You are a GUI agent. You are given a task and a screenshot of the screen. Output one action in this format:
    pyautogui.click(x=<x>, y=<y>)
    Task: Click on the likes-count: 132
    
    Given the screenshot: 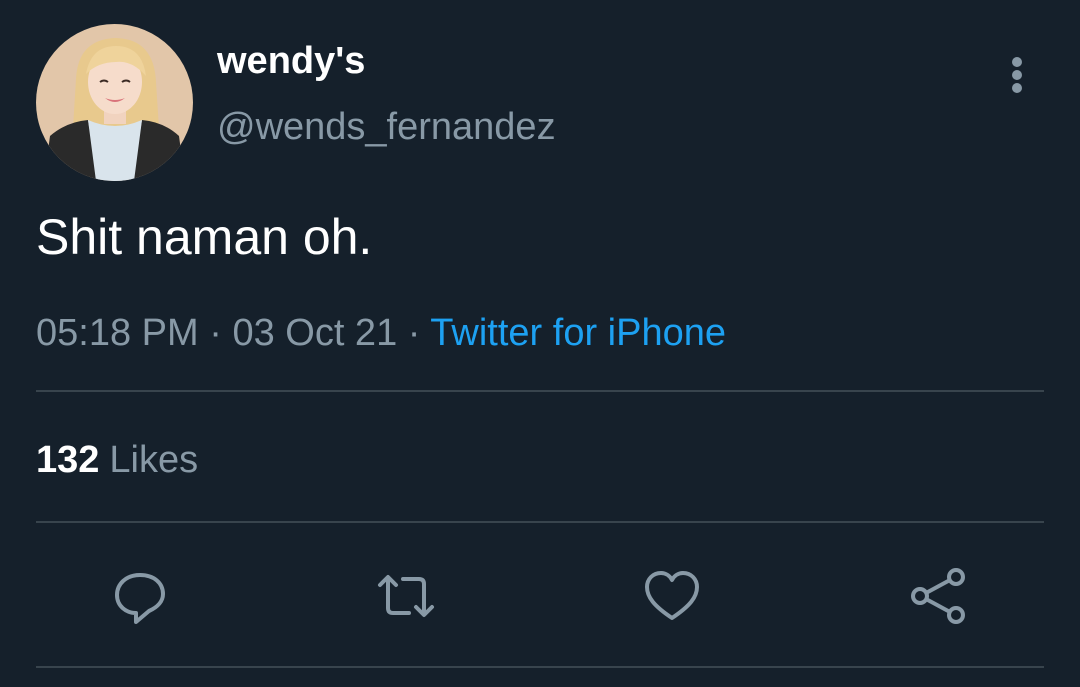 What is the action you would take?
    pyautogui.click(x=68, y=460)
    